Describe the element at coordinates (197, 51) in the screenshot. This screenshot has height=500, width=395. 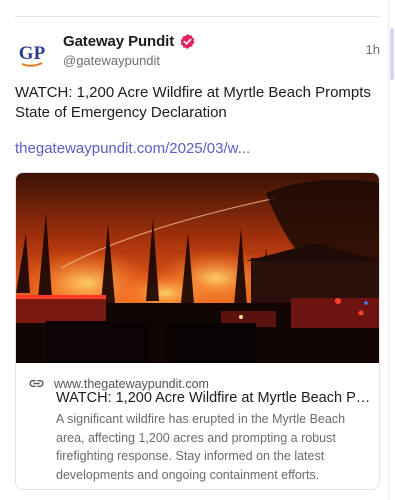
I see `post-header: GP Gateway Pundit @gatewaypundit 1h` at that location.